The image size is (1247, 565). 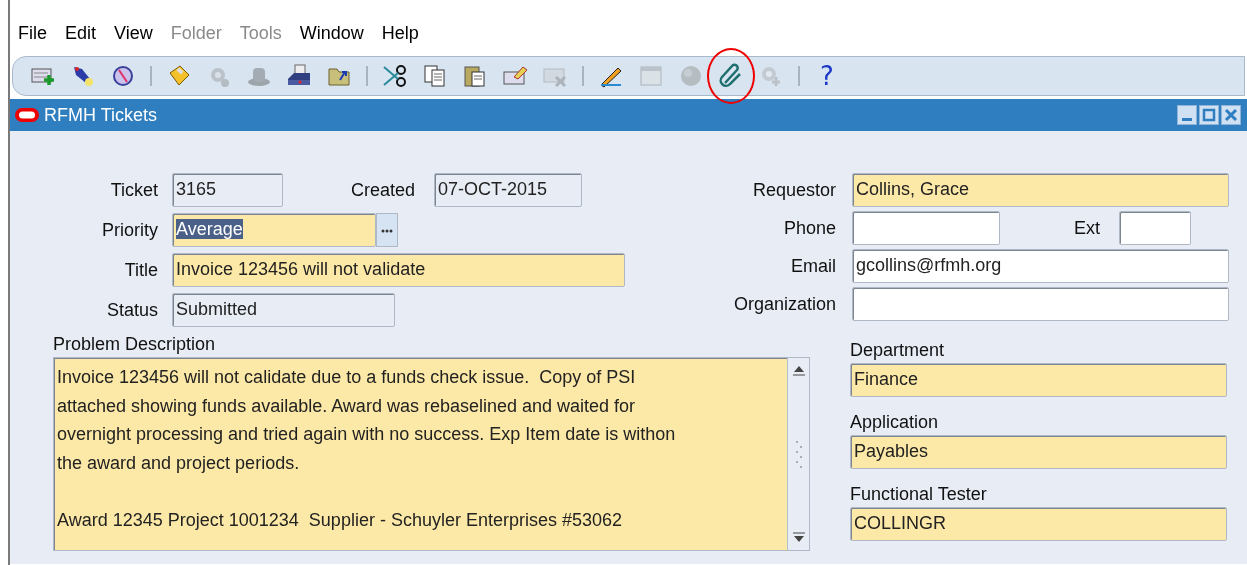 What do you see at coordinates (793, 190) in the screenshot?
I see `field-label: Requestor` at bounding box center [793, 190].